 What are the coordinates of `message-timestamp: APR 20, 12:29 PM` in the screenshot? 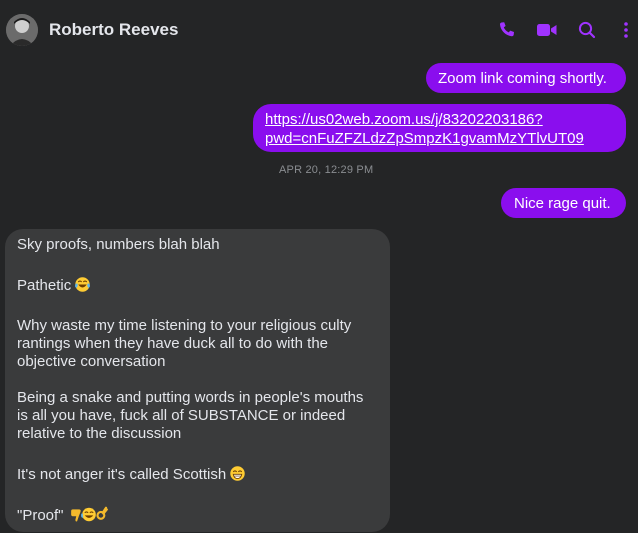 It's located at (326, 170).